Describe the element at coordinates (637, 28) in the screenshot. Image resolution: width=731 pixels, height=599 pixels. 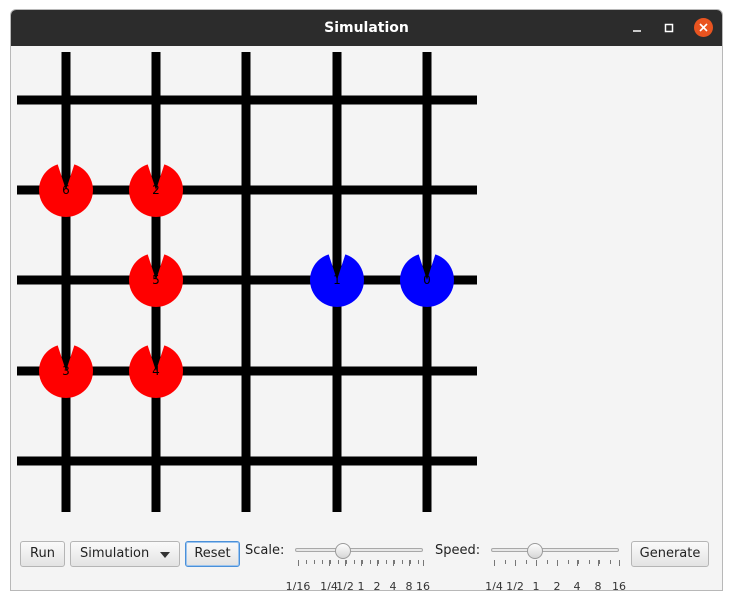
I see `minimize-button` at that location.